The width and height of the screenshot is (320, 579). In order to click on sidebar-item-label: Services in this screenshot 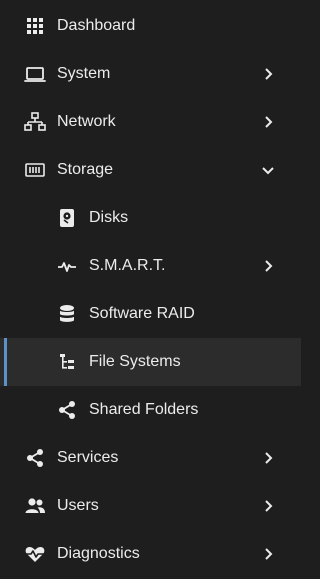, I will do `click(88, 457)`.